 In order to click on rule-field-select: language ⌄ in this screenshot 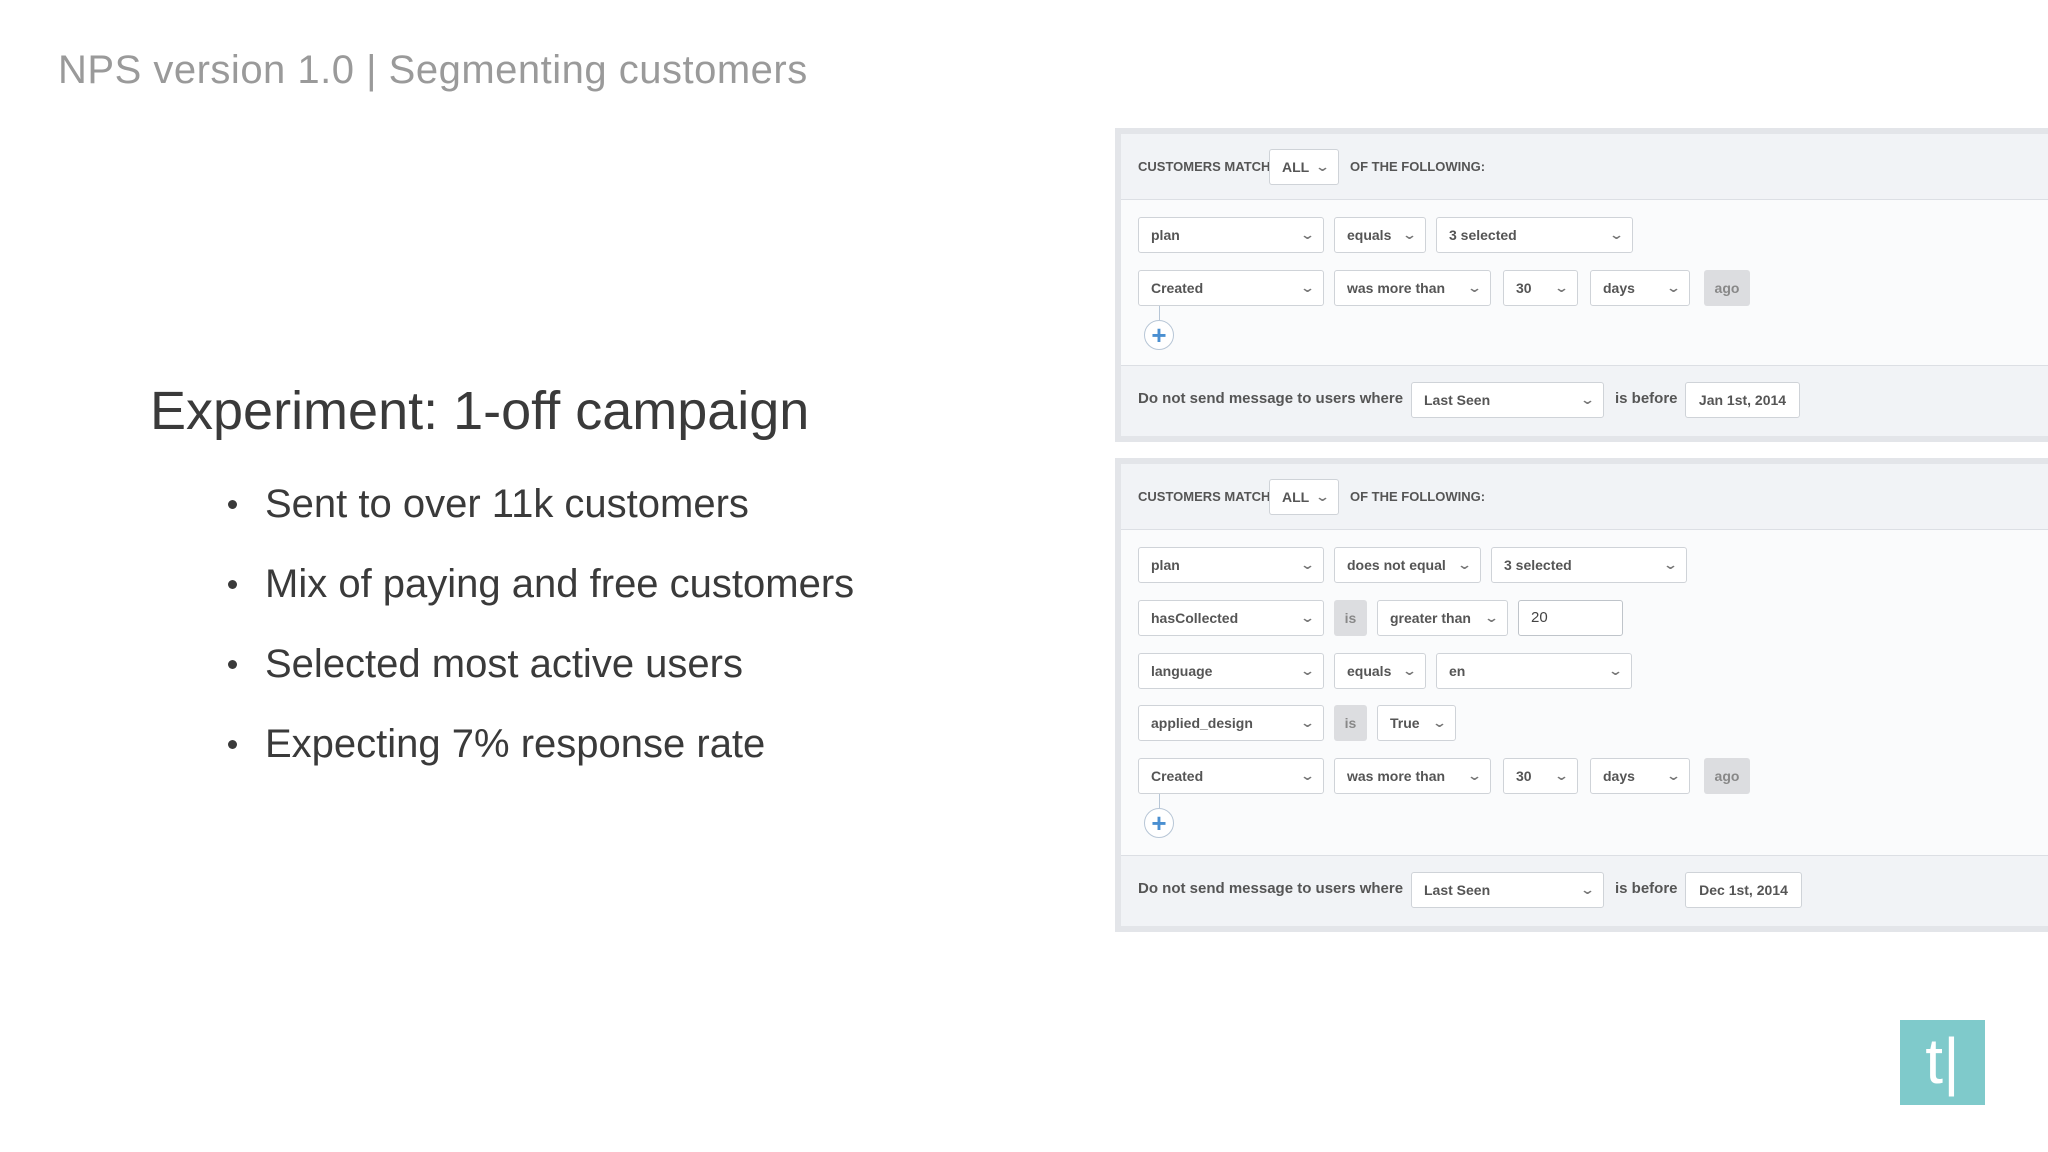, I will do `click(1231, 671)`.